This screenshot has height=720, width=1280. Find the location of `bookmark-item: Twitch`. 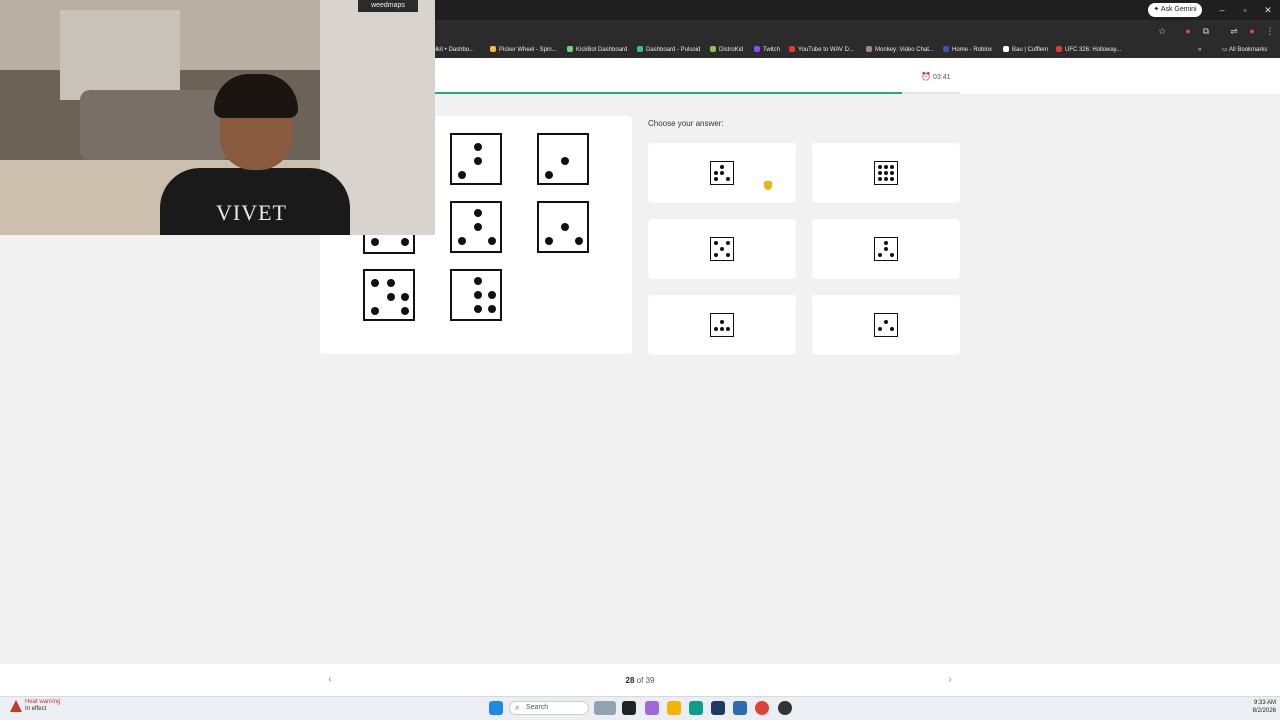

bookmark-item: Twitch is located at coordinates (767, 50).